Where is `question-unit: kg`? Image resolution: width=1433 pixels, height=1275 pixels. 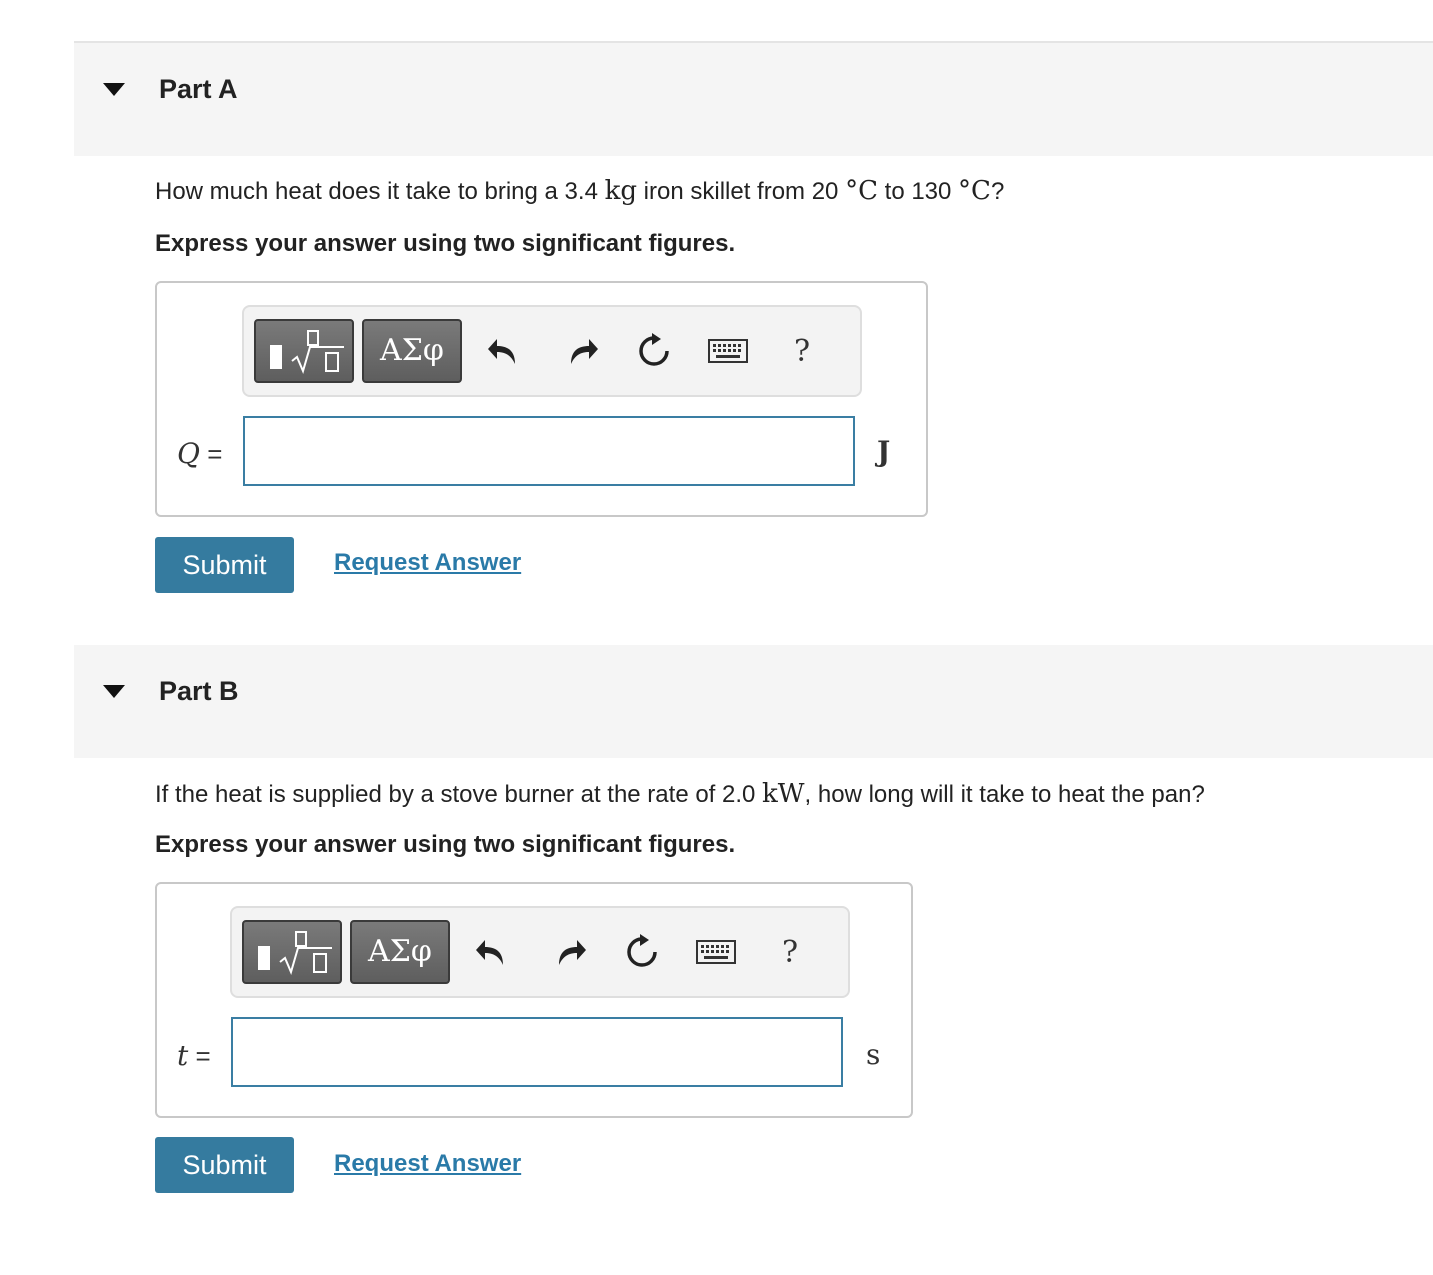
question-unit: kg is located at coordinates (620, 191).